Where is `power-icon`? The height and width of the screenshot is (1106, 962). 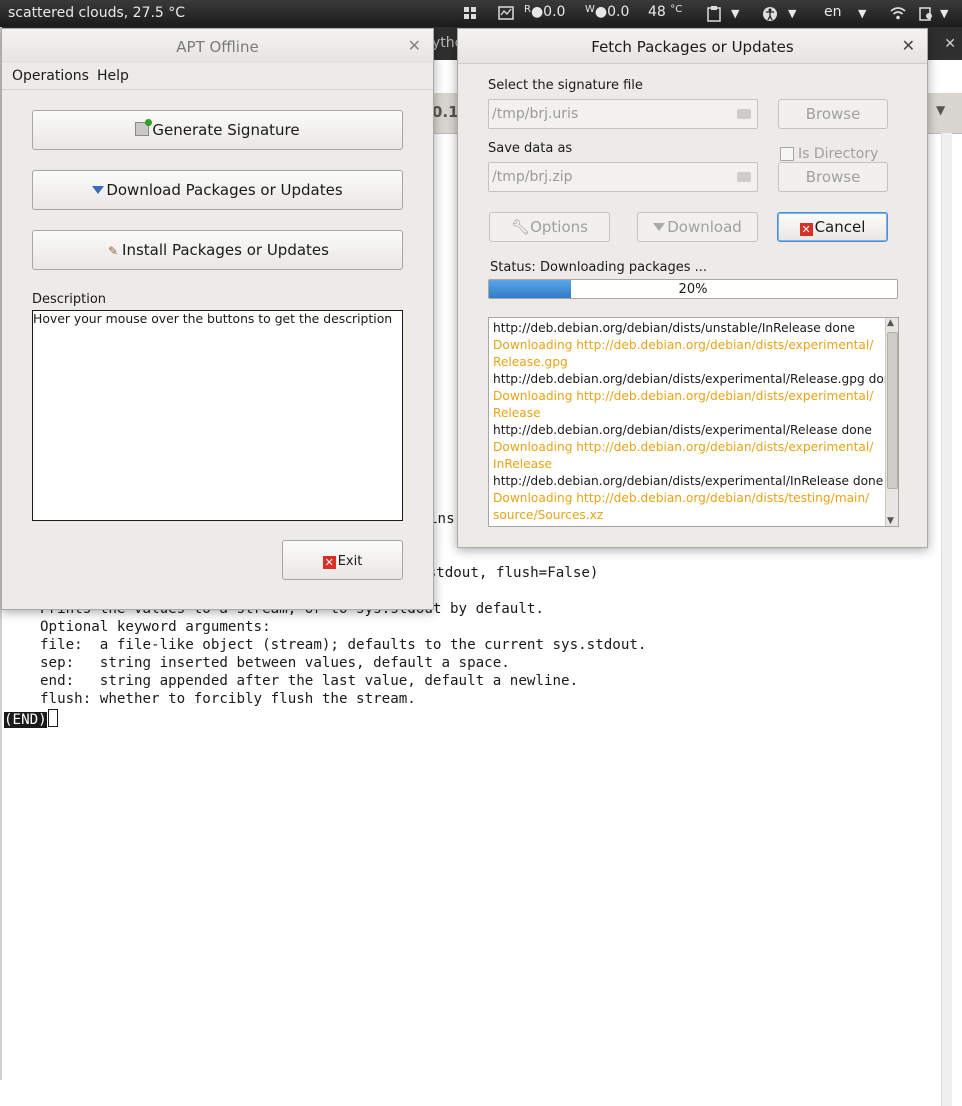
power-icon is located at coordinates (925, 13).